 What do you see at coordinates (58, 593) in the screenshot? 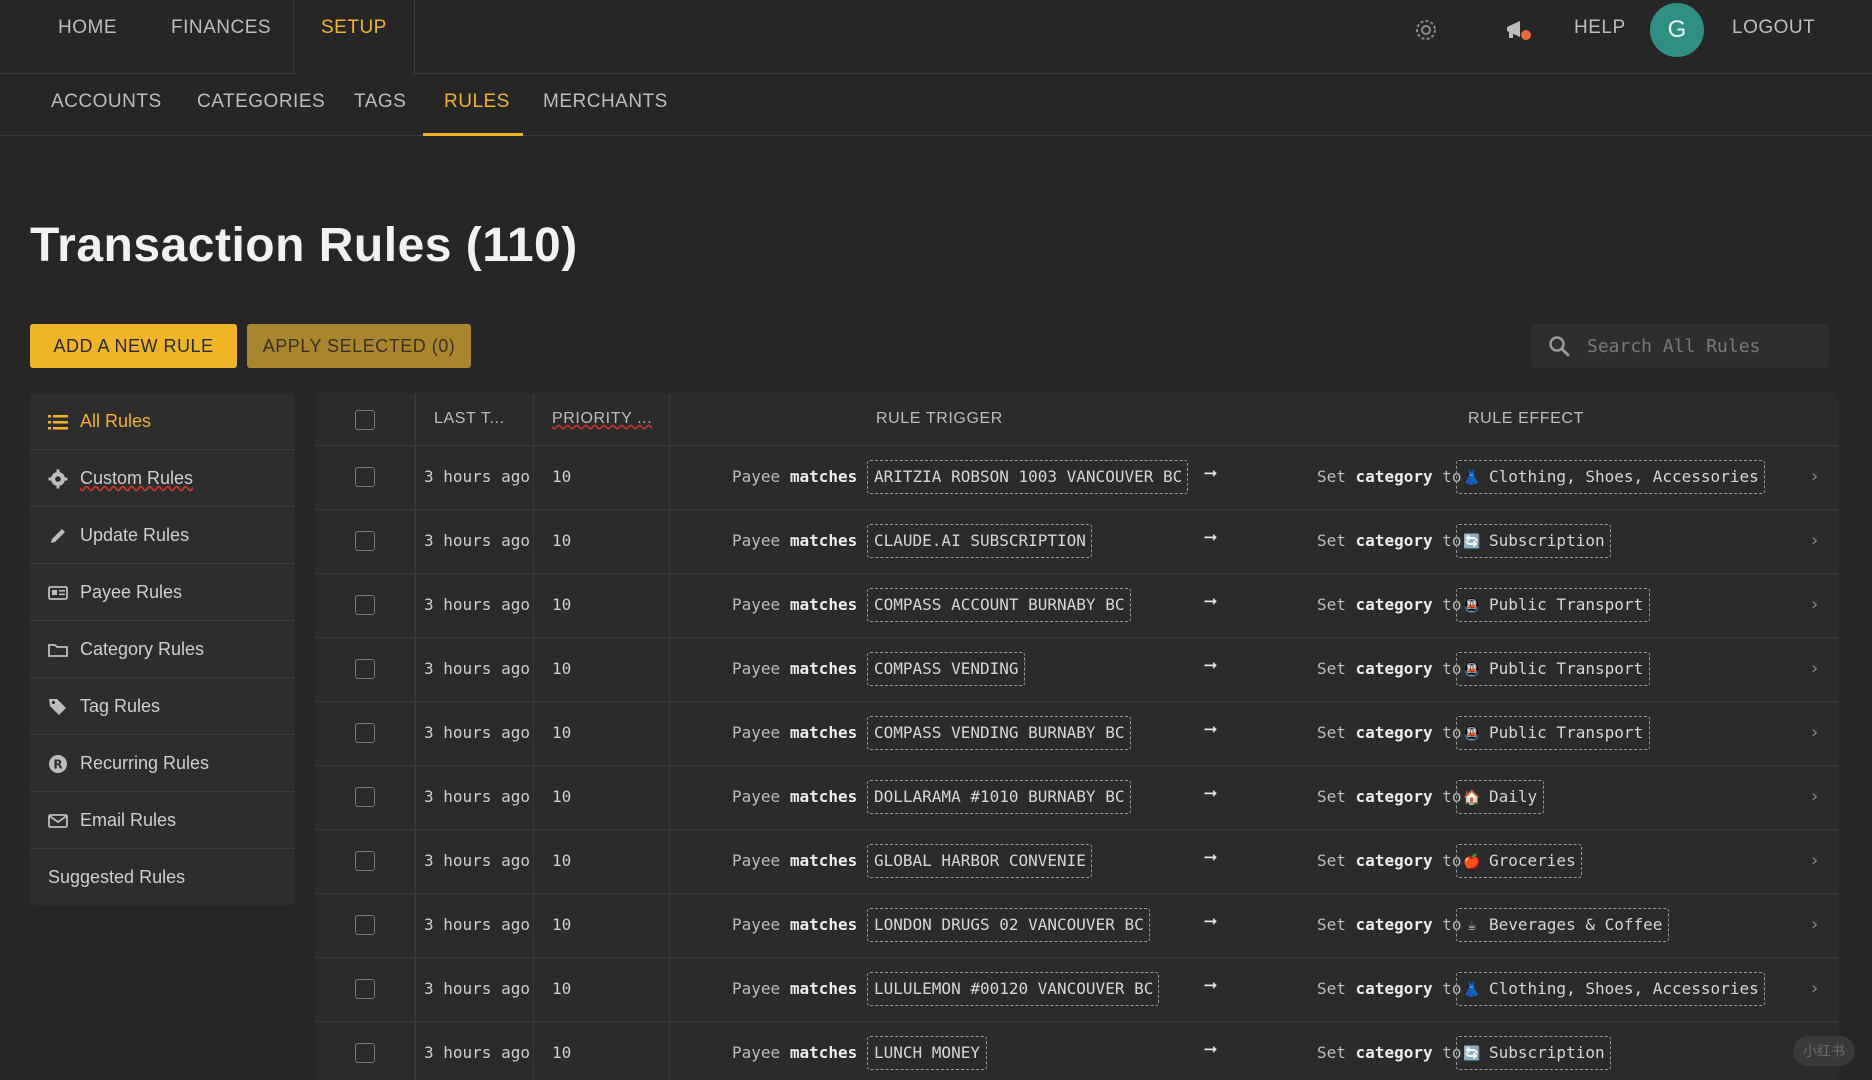
I see `id-card-icon` at bounding box center [58, 593].